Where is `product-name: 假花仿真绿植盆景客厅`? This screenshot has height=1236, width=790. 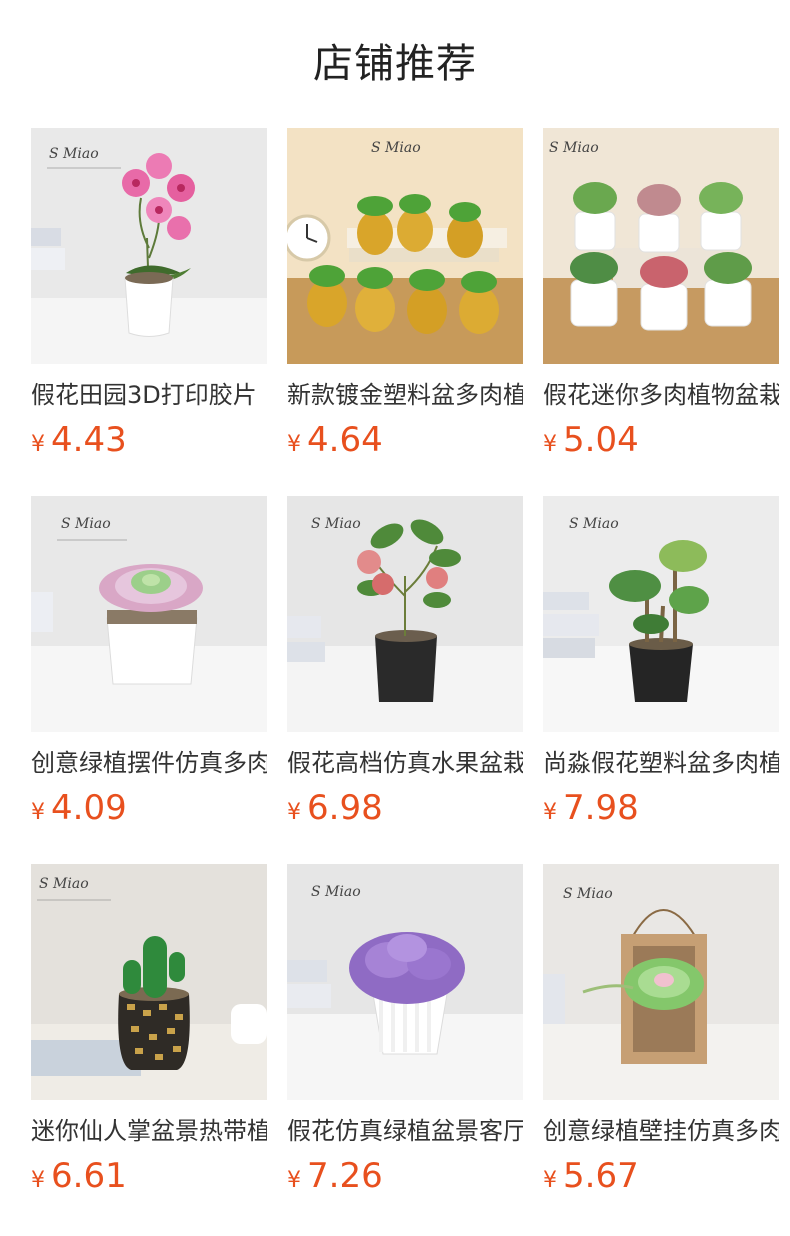
product-name: 假花仿真绿植盆景客厅 is located at coordinates (405, 1131).